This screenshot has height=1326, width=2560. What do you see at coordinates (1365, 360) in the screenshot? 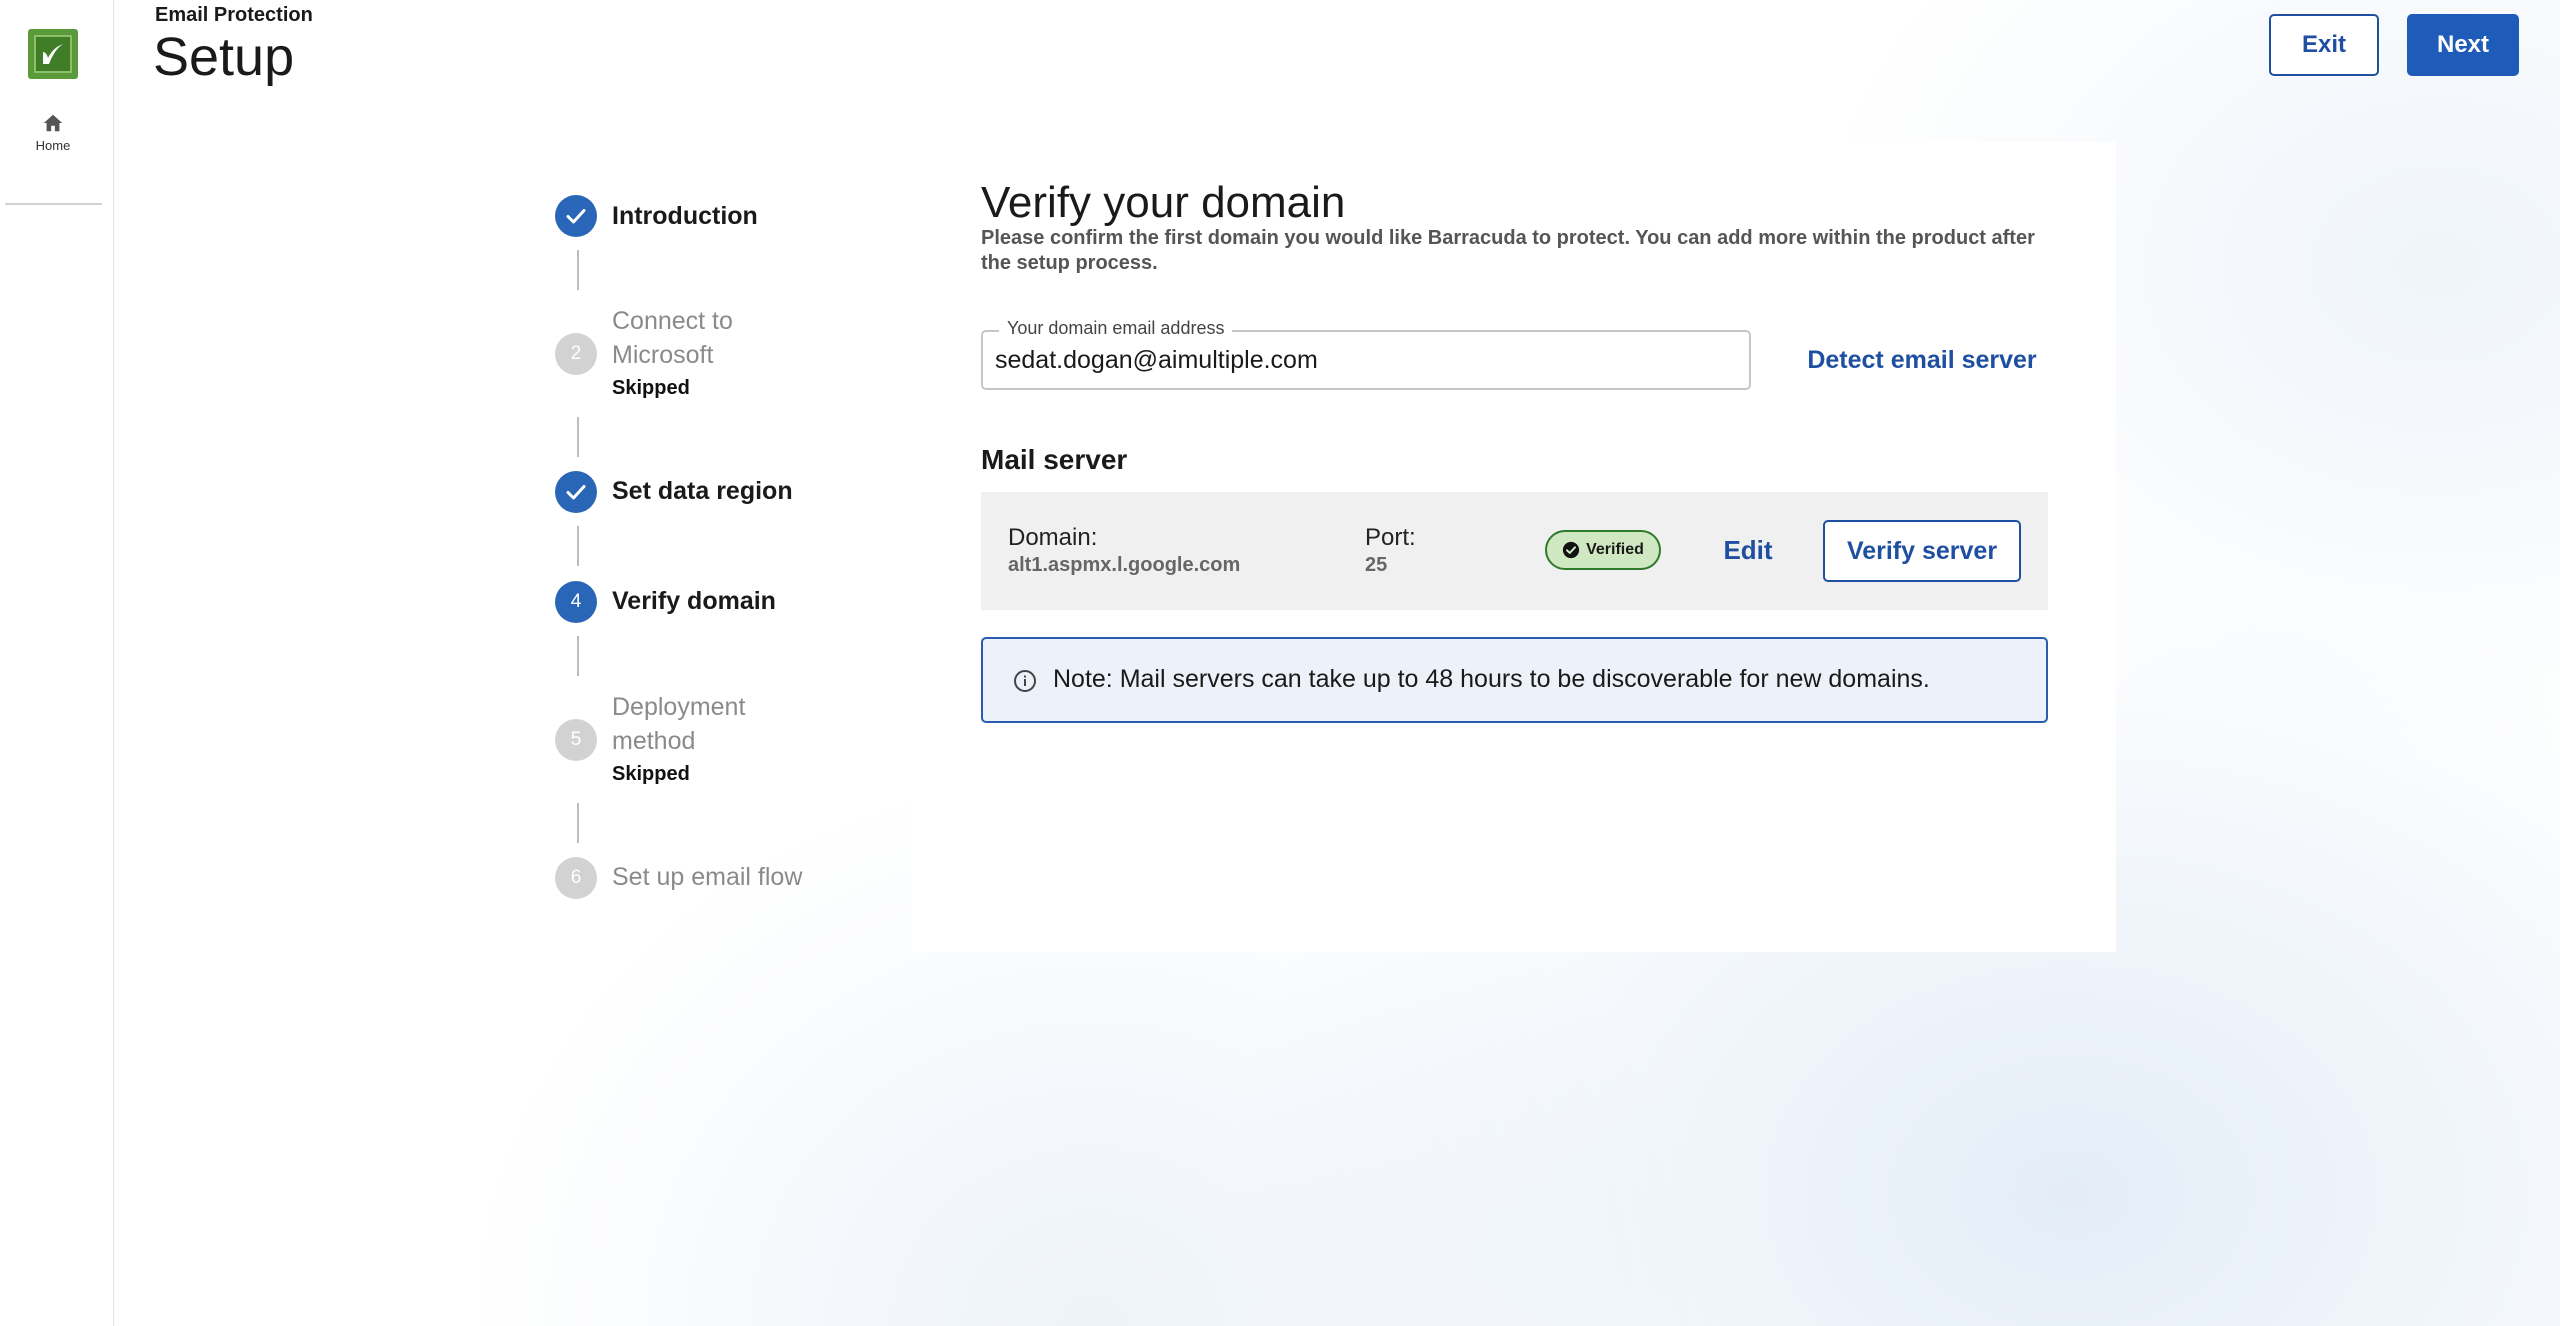
I see `domain-email-input` at bounding box center [1365, 360].